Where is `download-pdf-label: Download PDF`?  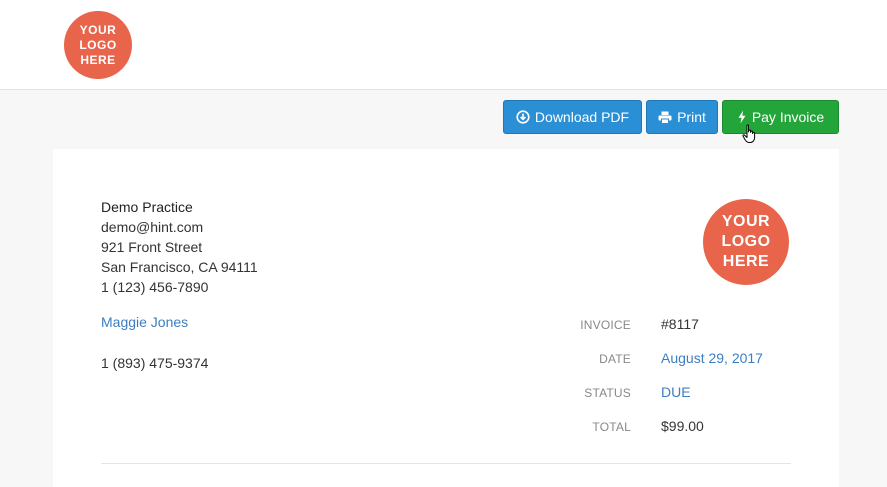
download-pdf-label: Download PDF is located at coordinates (582, 117).